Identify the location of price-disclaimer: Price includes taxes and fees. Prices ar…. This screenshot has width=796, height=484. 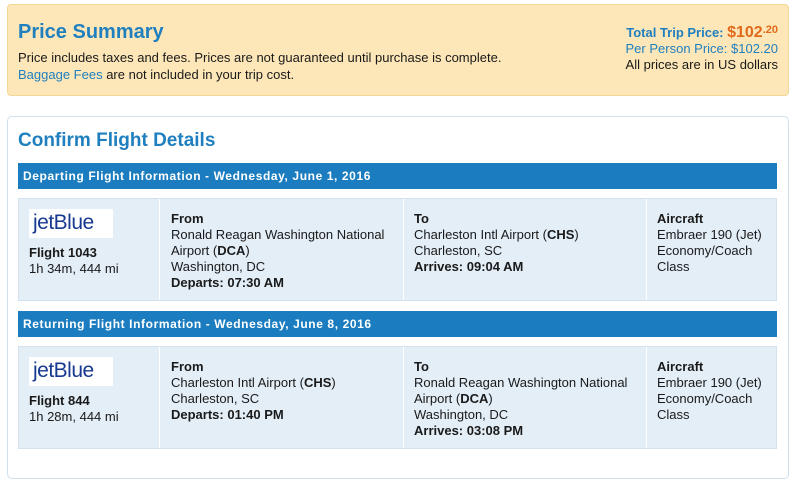
(260, 57).